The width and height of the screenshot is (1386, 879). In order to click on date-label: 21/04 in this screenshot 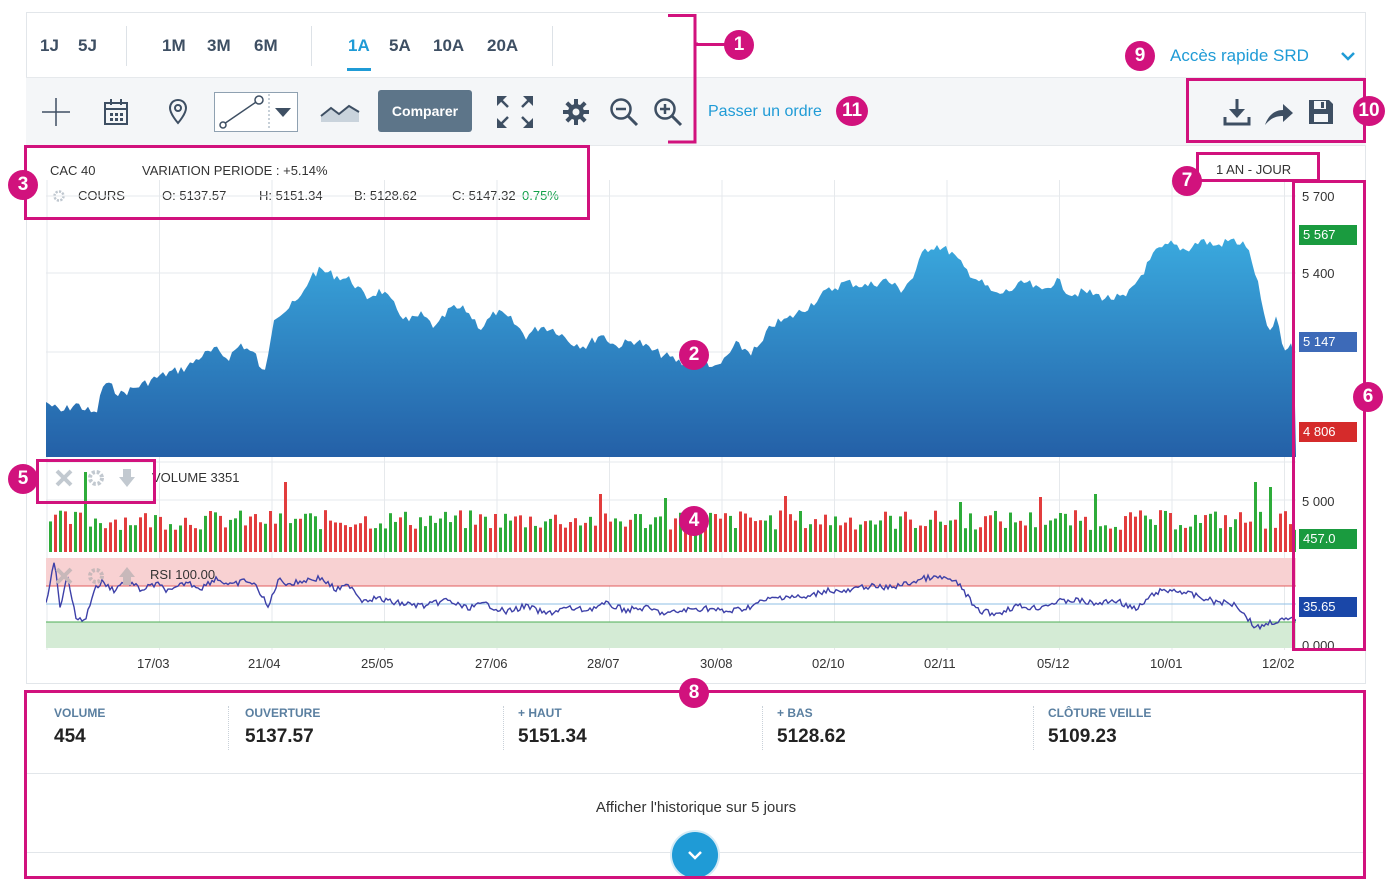, I will do `click(264, 663)`.